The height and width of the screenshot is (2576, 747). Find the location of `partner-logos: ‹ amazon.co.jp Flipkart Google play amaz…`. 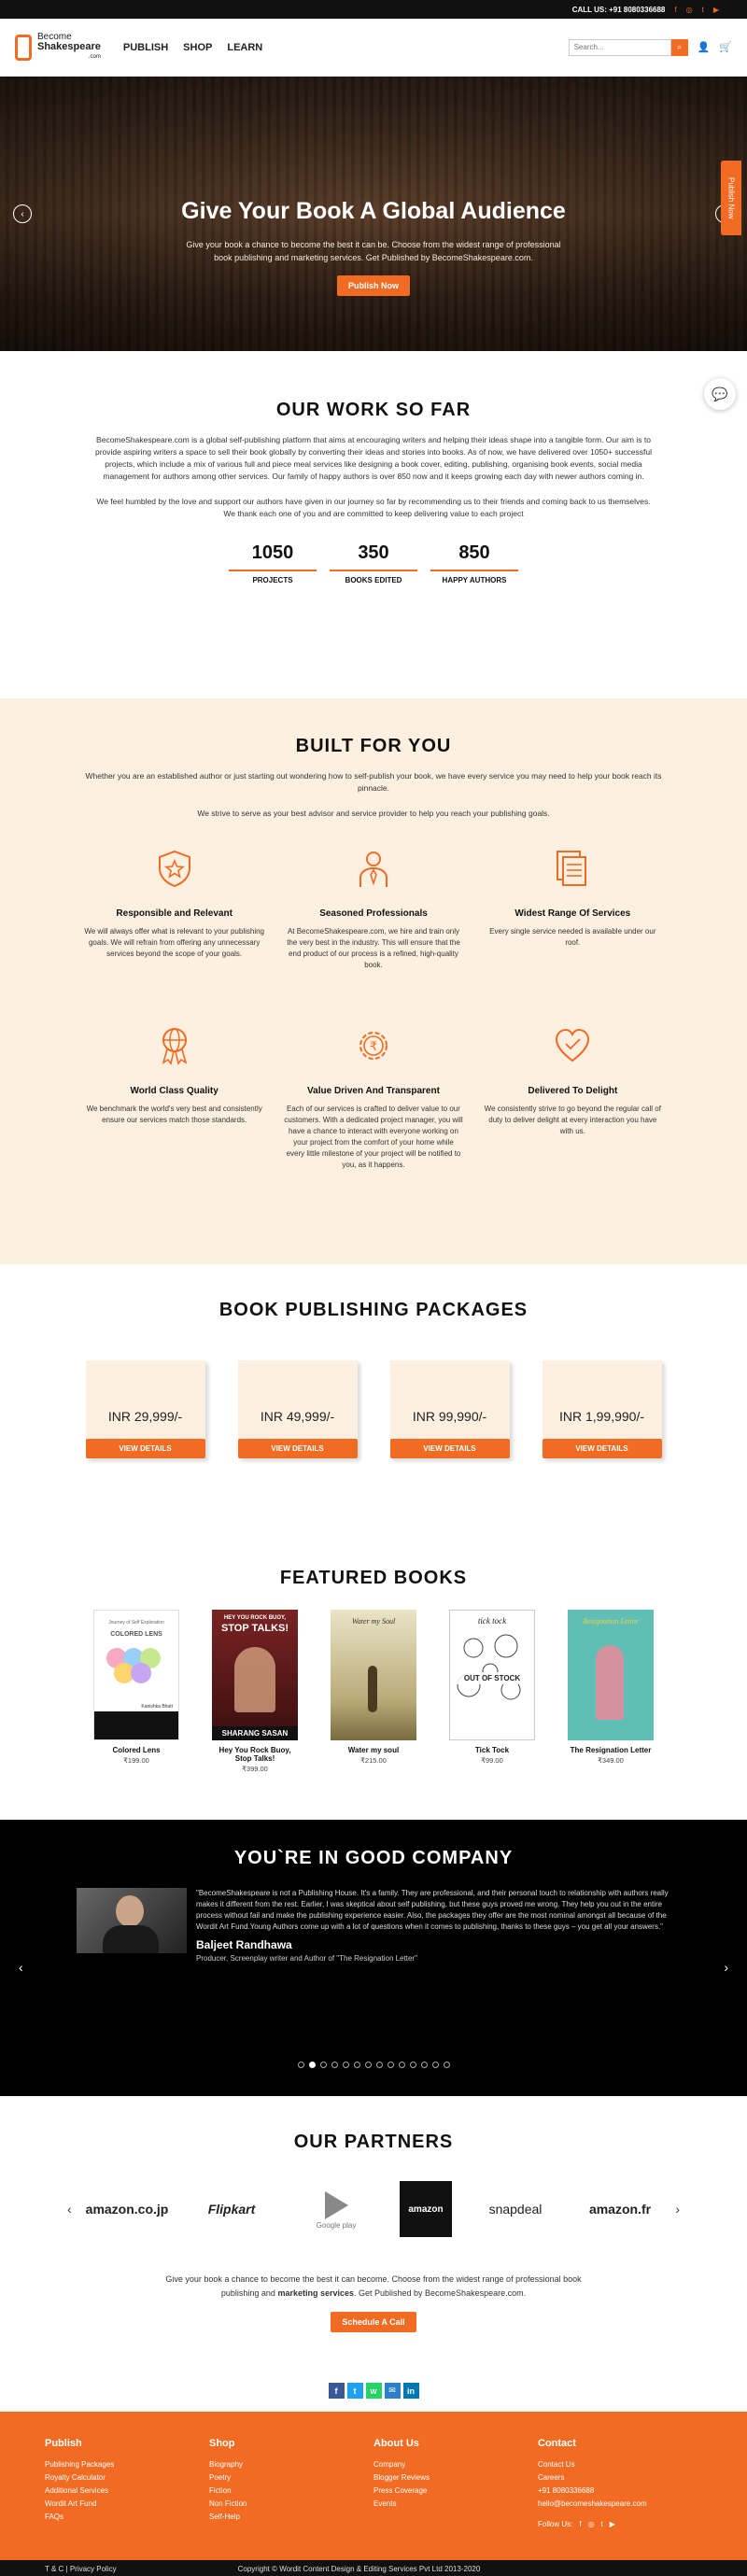

partner-logos: ‹ amazon.co.jp Flipkart Google play amaz… is located at coordinates (373, 2209).